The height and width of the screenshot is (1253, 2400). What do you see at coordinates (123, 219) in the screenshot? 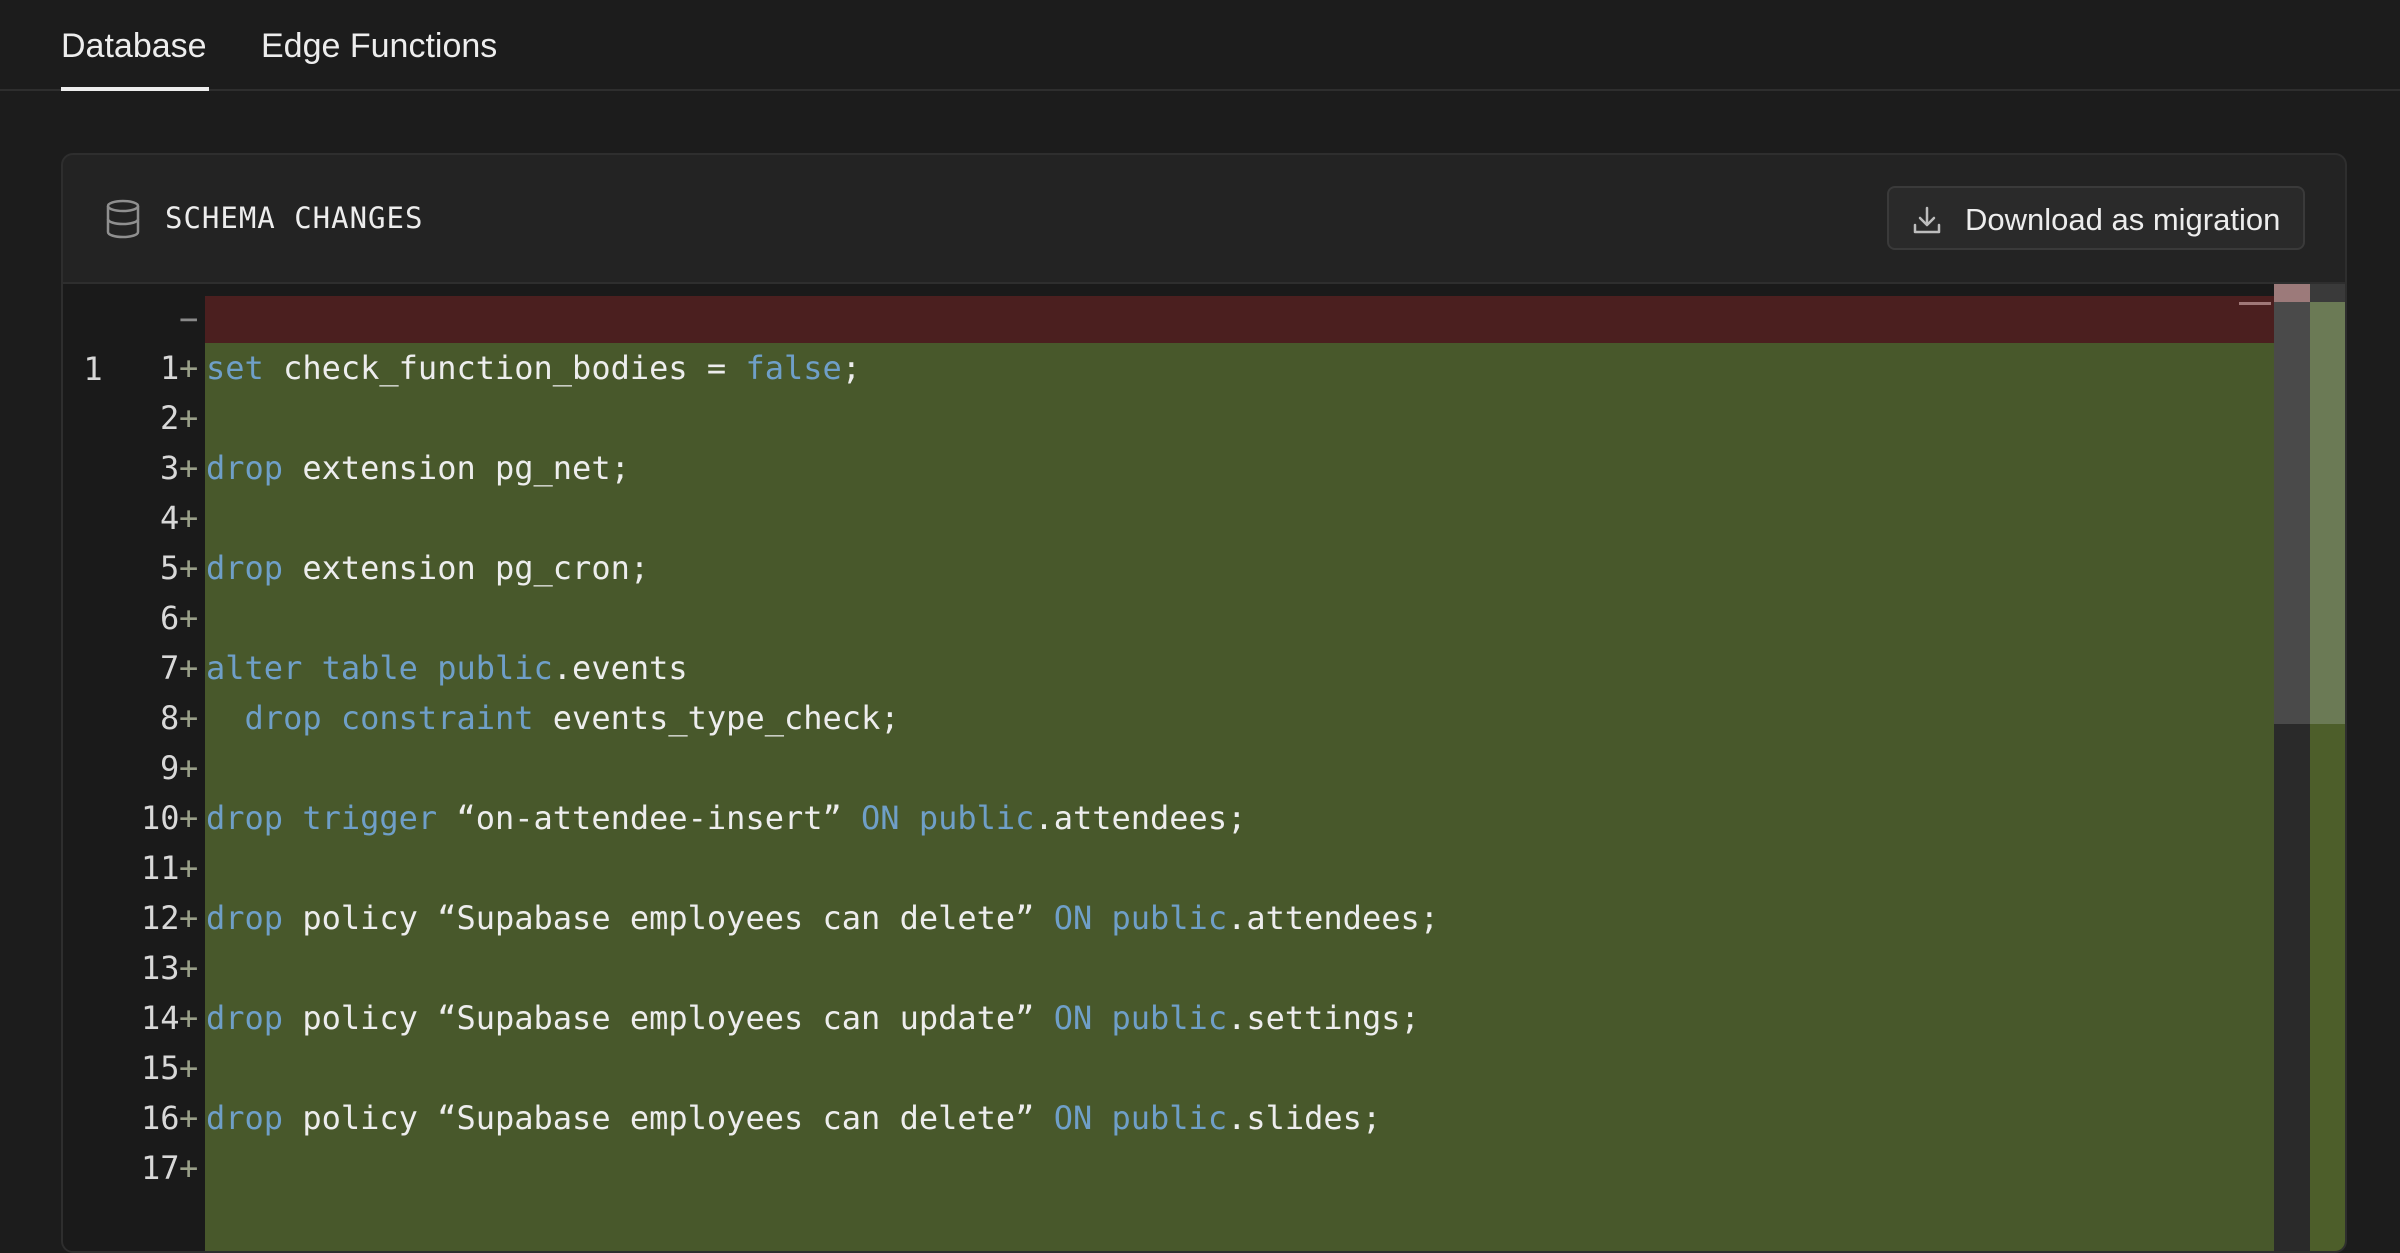
I see `database-icon` at bounding box center [123, 219].